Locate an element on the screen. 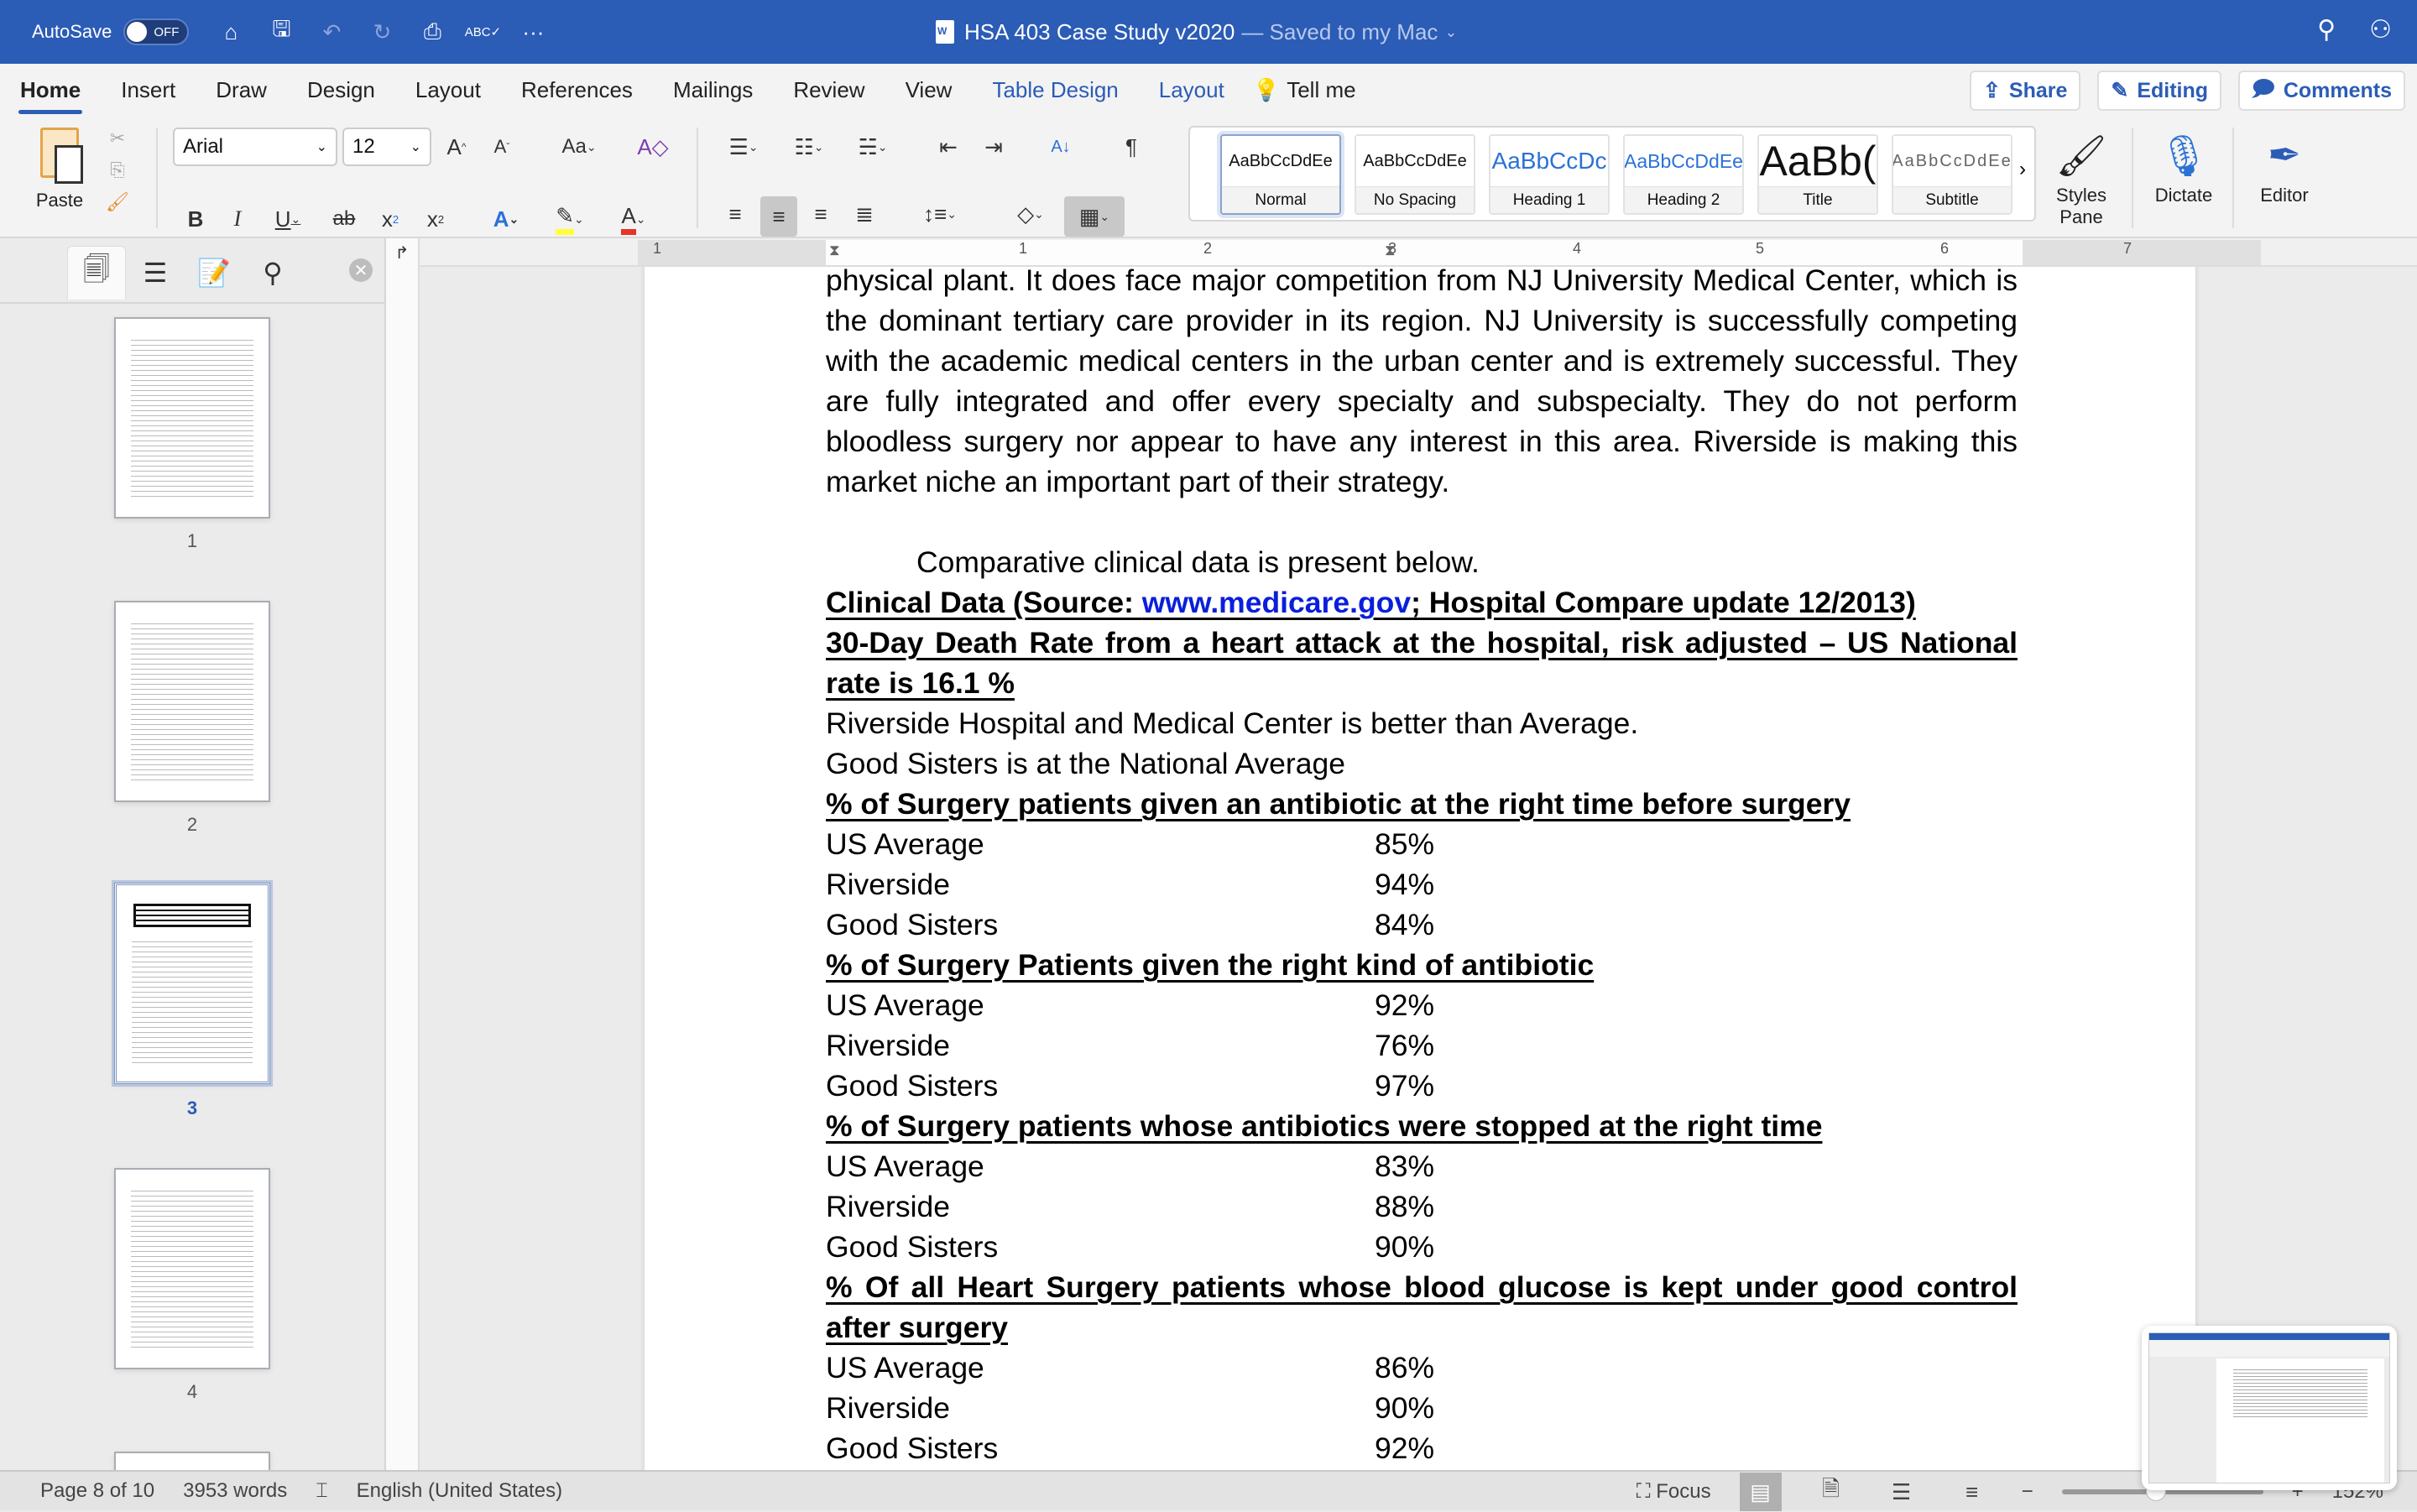 This screenshot has width=2417, height=1512. tab-view: View is located at coordinates (929, 90).